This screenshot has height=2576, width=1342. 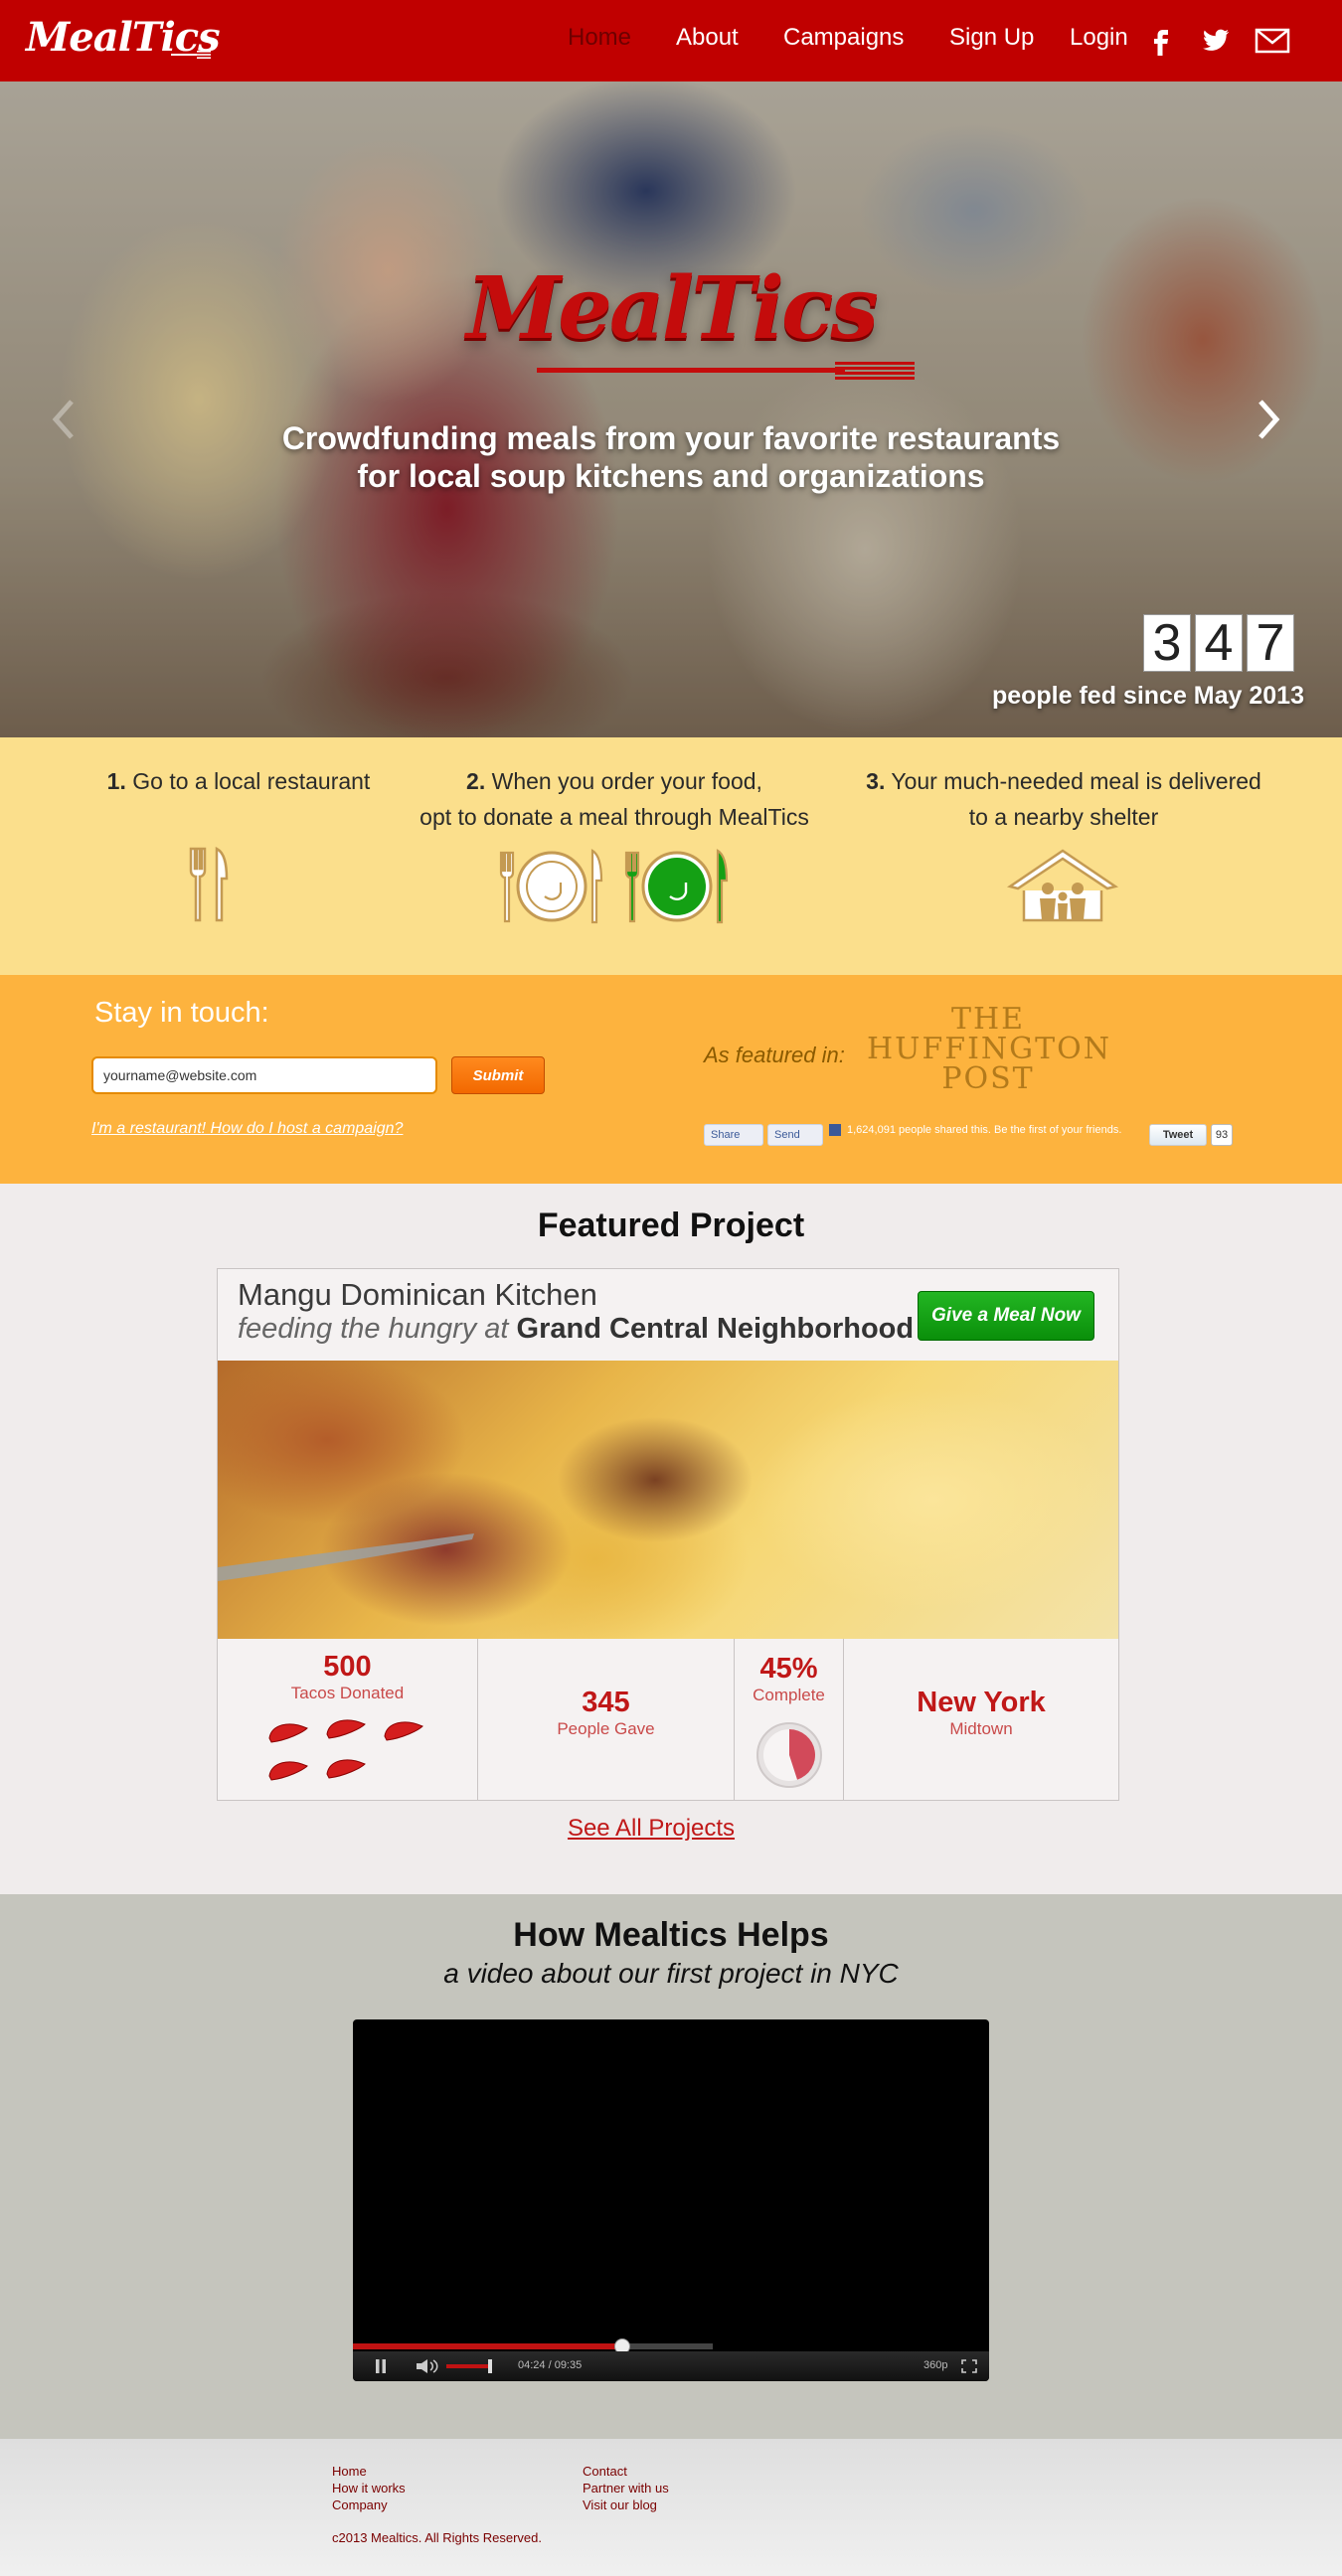 I want to click on footer-company-link: Company, so click(x=369, y=2504).